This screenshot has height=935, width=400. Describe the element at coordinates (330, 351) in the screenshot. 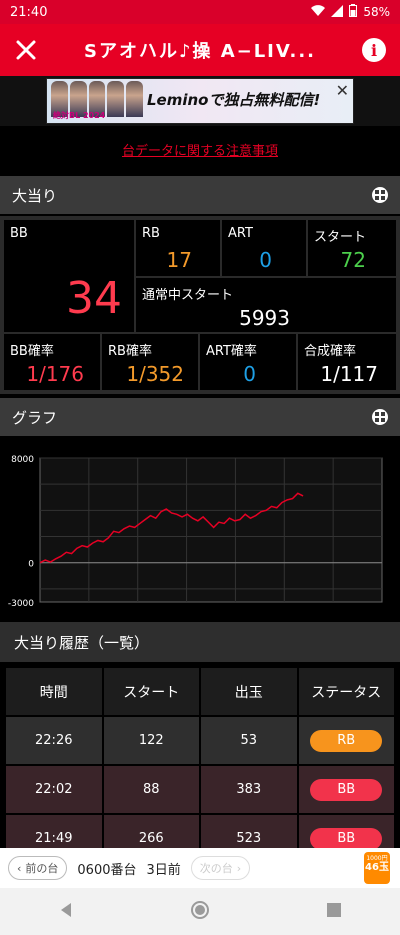

I see `total-rate-label: 合成確率` at that location.